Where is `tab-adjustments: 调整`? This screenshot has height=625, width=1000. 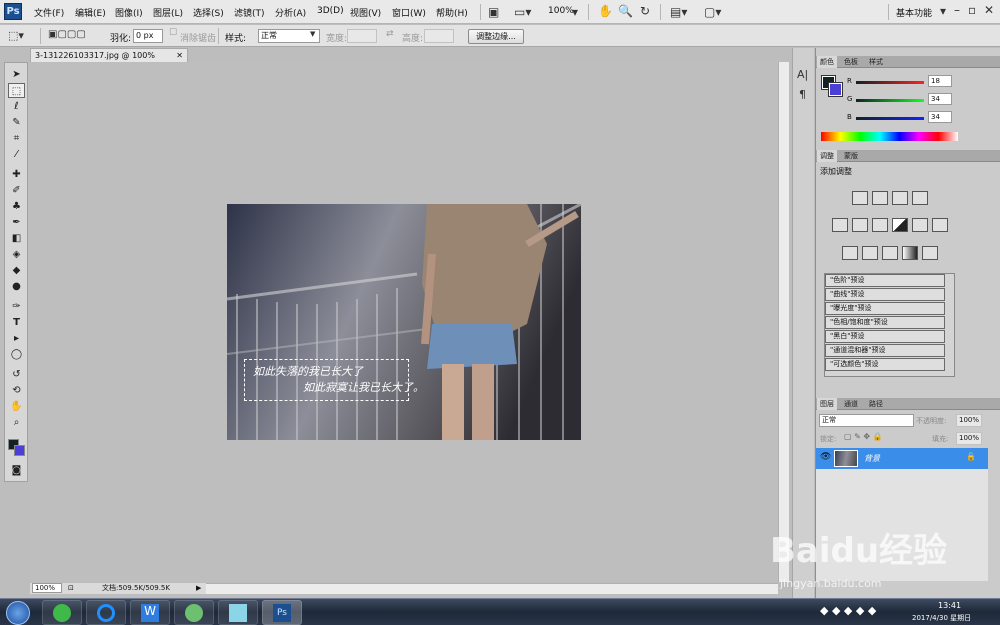
tab-adjustments: 调整 is located at coordinates (827, 156).